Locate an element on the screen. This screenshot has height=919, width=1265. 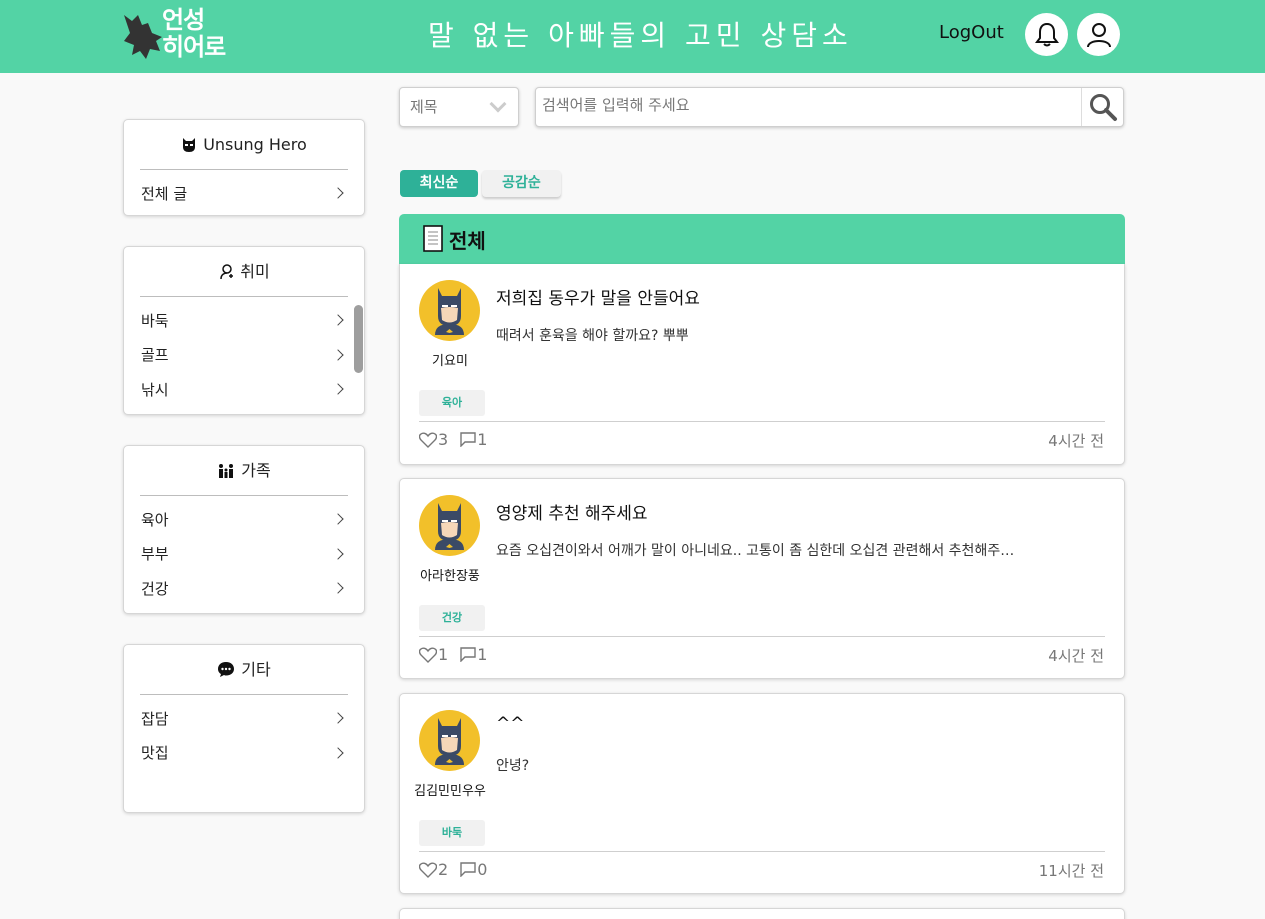
sidebar-etc-card: 기타 잡담 맛집 is located at coordinates (244, 728).